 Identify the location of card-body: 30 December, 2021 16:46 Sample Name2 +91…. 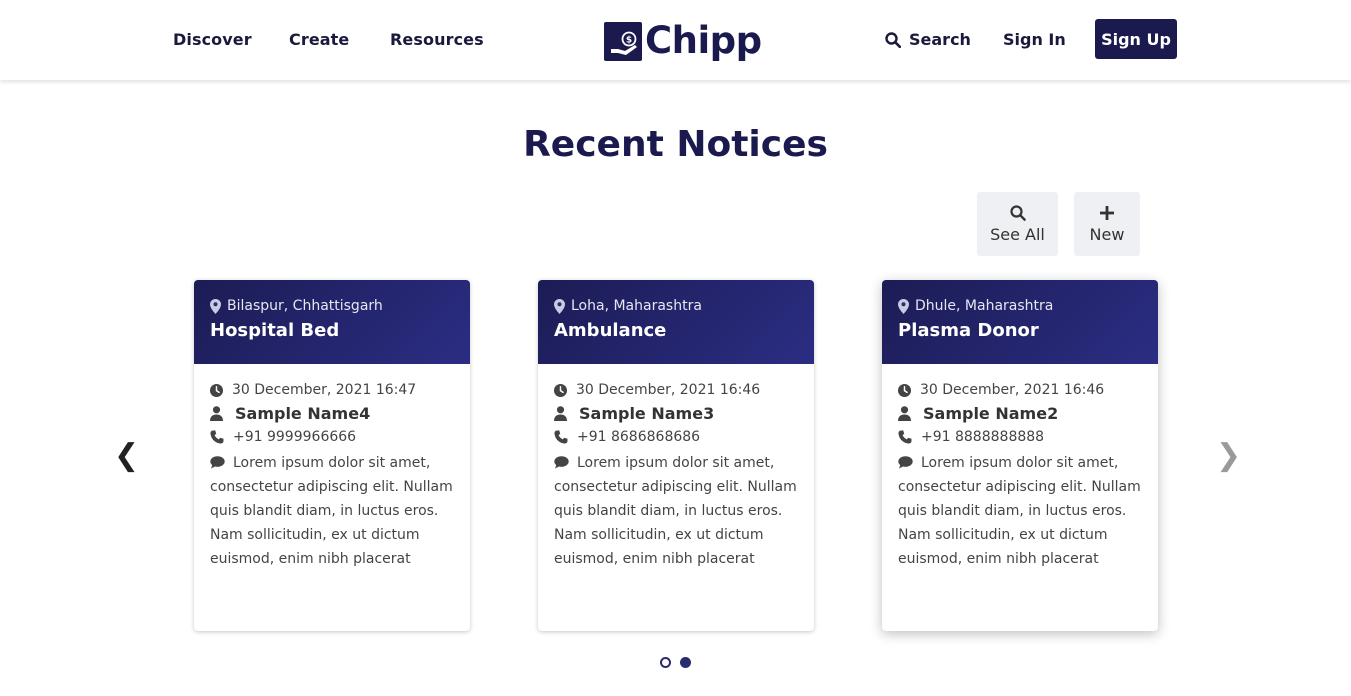
(1020, 467).